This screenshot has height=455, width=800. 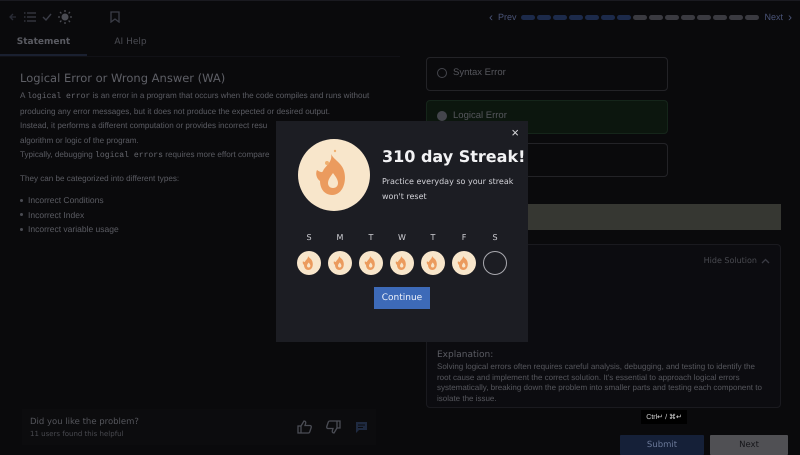 What do you see at coordinates (43, 44) in the screenshot?
I see `tab: Statement` at bounding box center [43, 44].